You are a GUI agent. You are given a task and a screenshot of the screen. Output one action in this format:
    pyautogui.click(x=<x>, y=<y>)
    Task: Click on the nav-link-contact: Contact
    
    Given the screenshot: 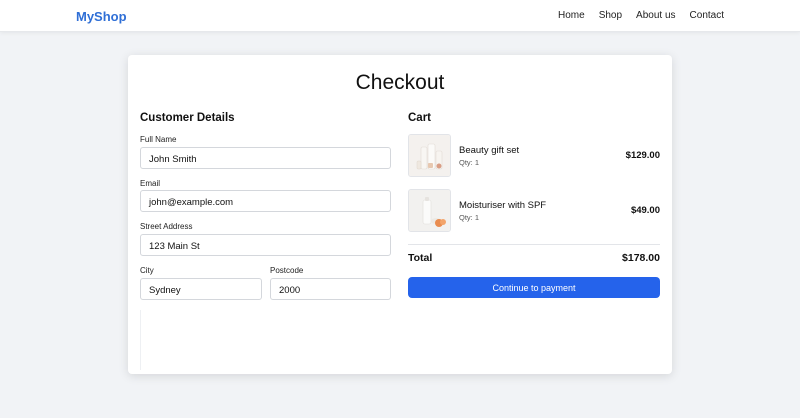 What is the action you would take?
    pyautogui.click(x=707, y=15)
    